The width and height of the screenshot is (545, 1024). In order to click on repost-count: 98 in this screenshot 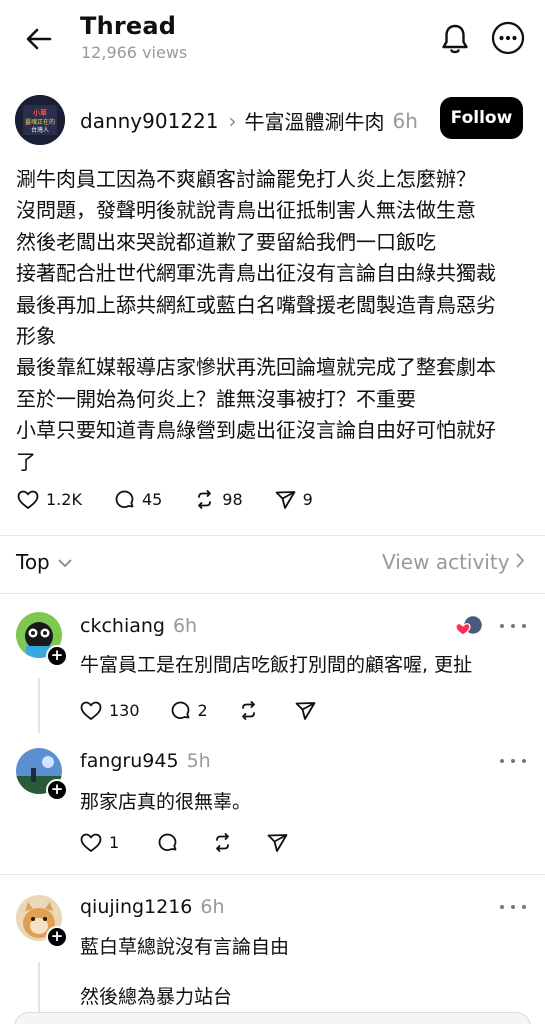, I will do `click(232, 499)`.